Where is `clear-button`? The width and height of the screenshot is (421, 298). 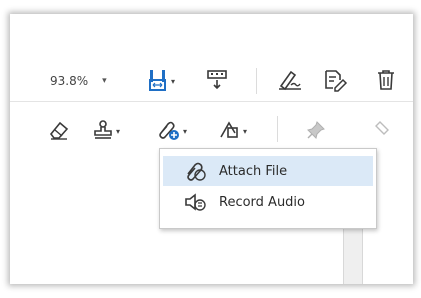
clear-button is located at coordinates (382, 130).